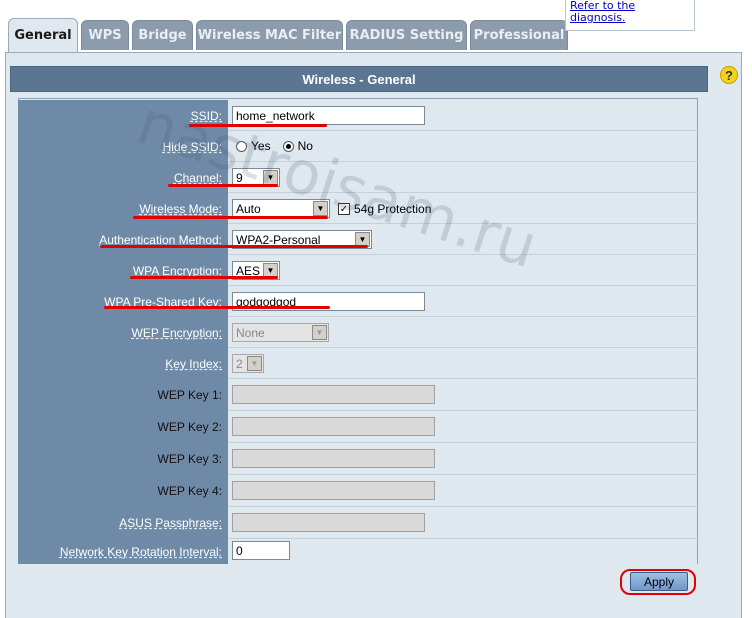 The image size is (752, 618). I want to click on wep-encryption-label: WEP Encryption:, so click(123, 332).